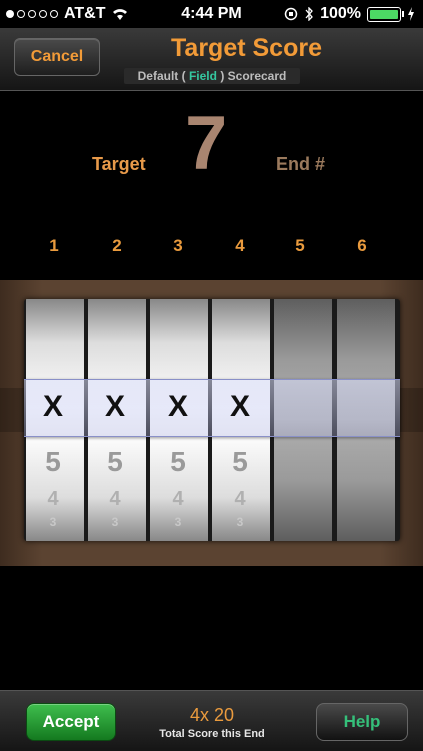  I want to click on wheel-2-option: 5, so click(115, 461).